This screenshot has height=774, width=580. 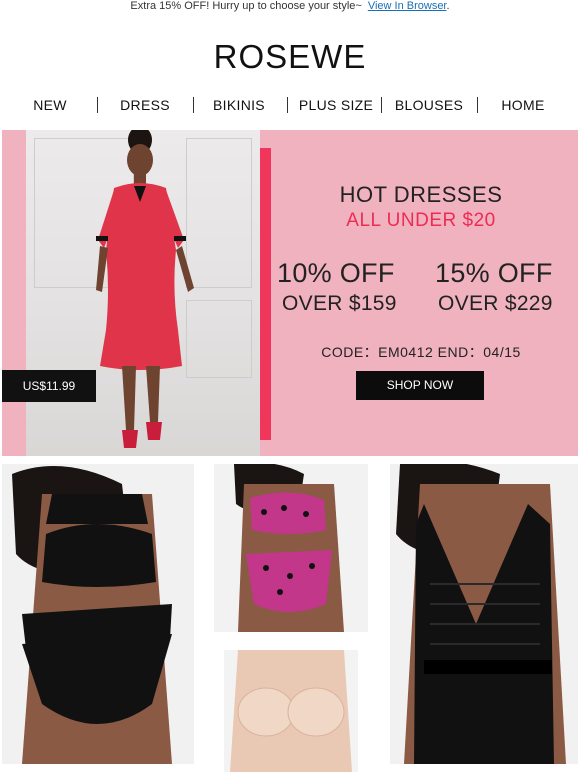 What do you see at coordinates (429, 106) in the screenshot?
I see `nav-item-blouses: BLOUSES` at bounding box center [429, 106].